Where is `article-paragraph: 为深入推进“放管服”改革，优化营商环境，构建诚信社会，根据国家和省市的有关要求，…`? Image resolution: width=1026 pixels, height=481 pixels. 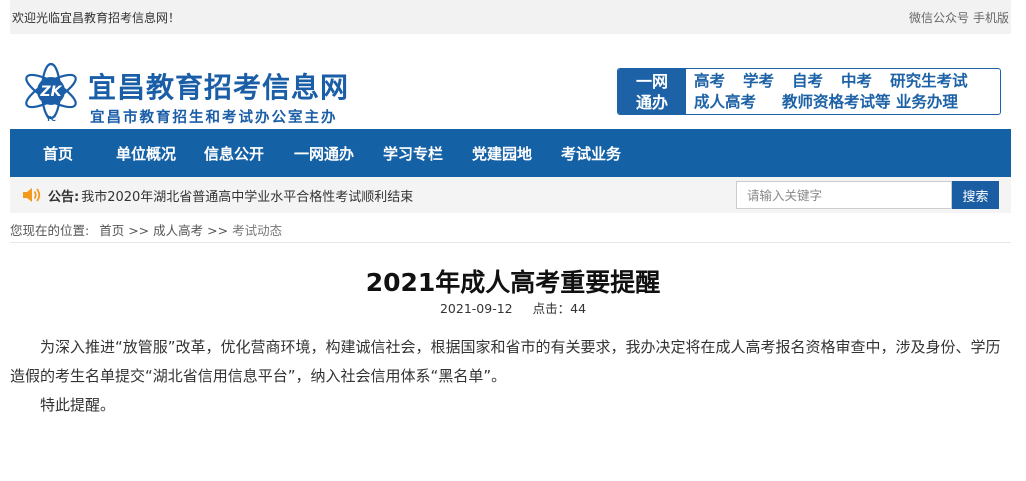 article-paragraph: 为深入推进“放管服”改革，优化营商环境，构建诚信社会，根据国家和省市的有关要求，… is located at coordinates (505, 361).